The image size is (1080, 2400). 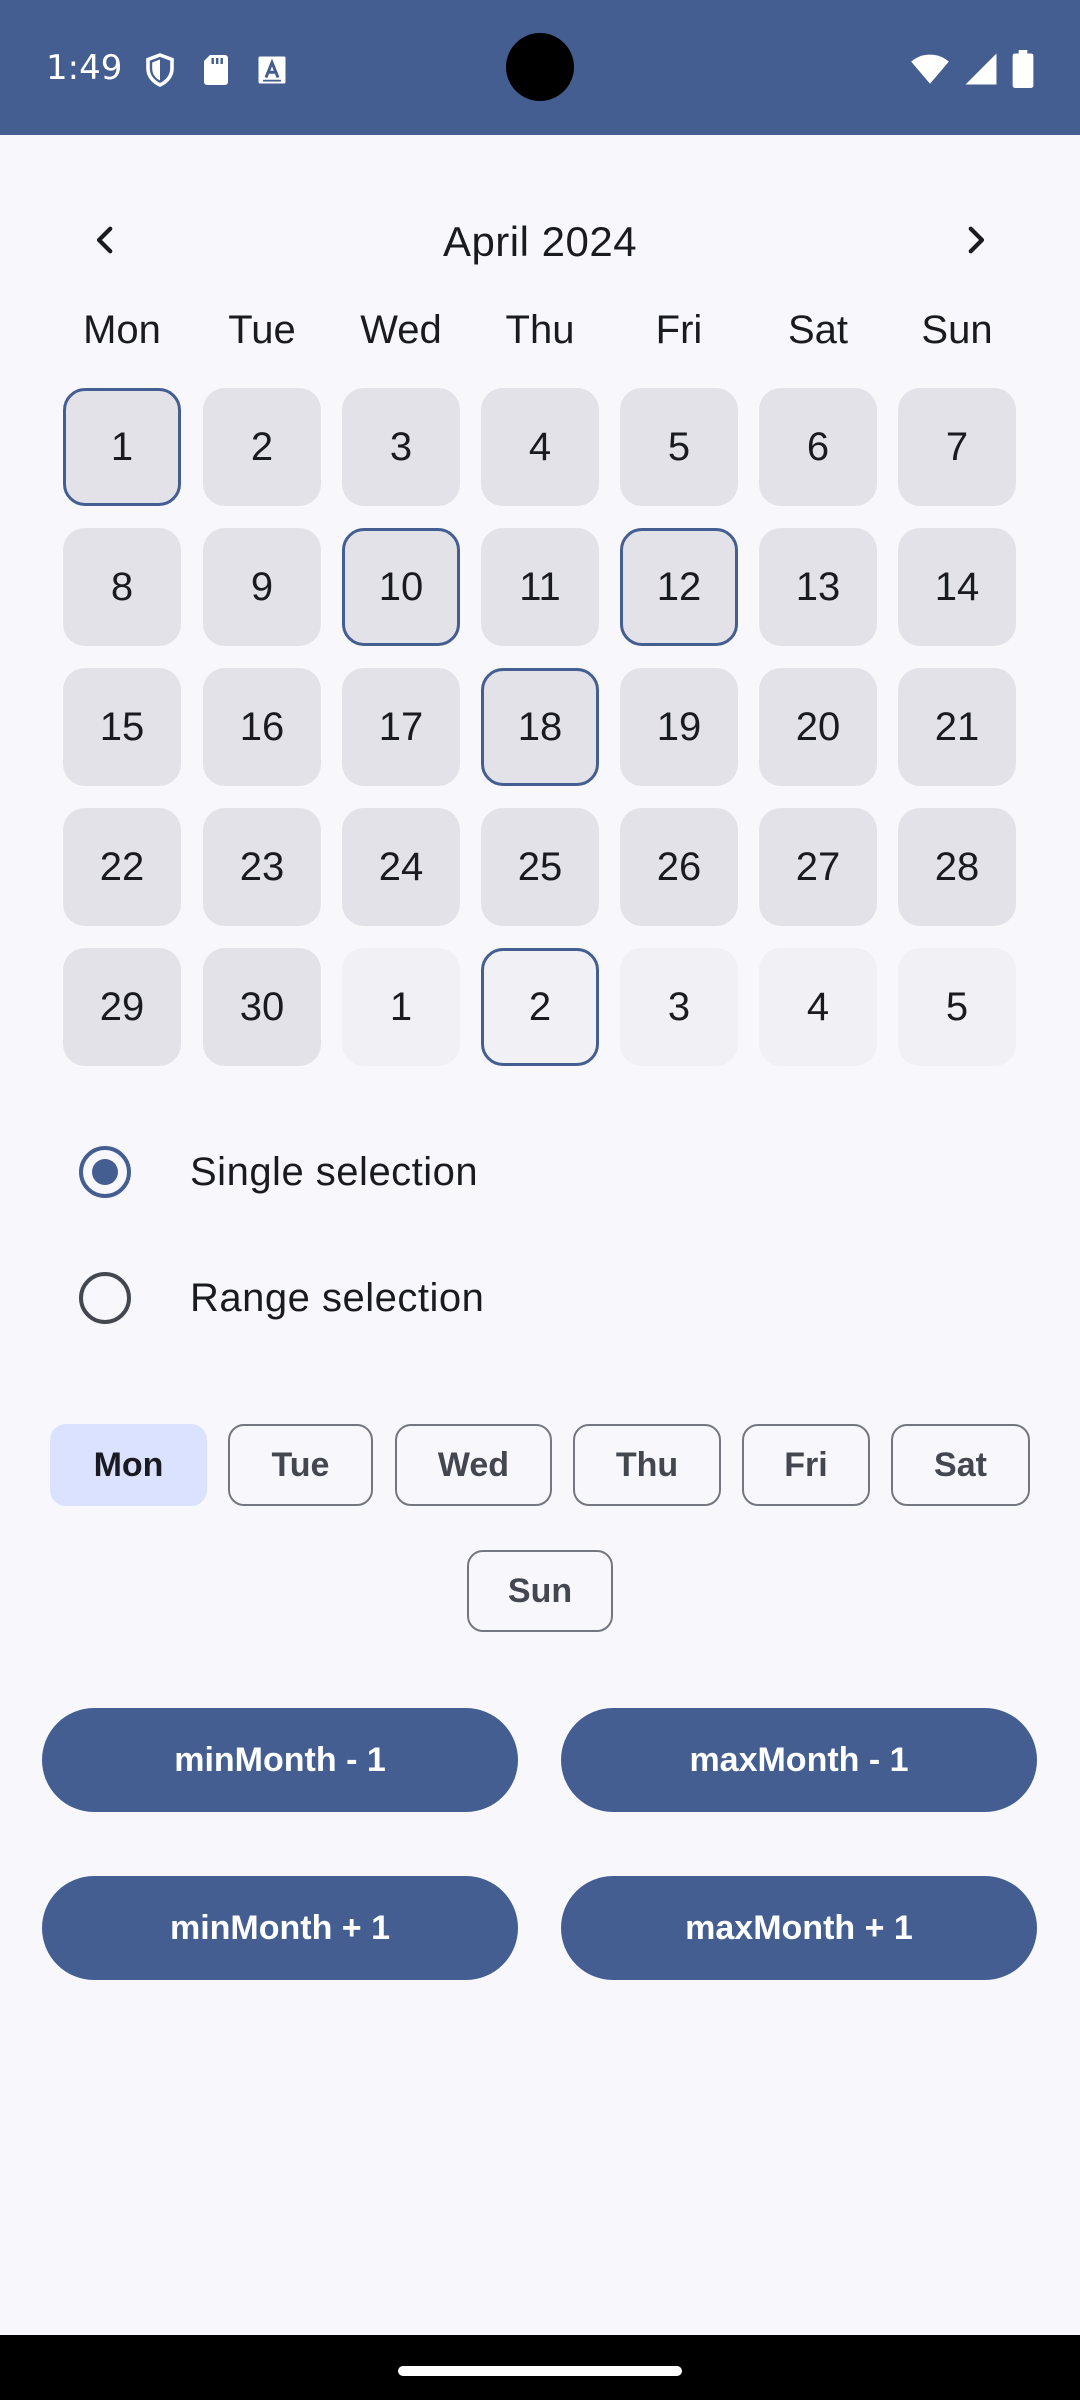 I want to click on calendar-day: 8, so click(x=122, y=587).